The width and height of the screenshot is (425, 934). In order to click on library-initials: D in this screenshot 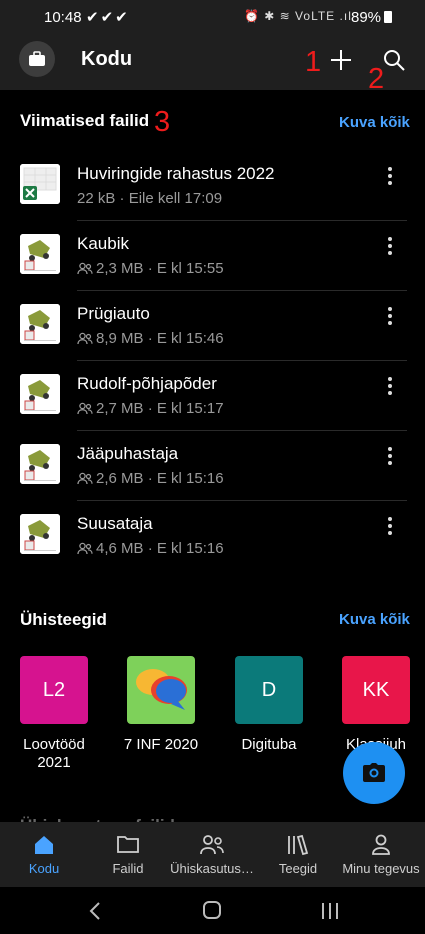, I will do `click(269, 690)`.